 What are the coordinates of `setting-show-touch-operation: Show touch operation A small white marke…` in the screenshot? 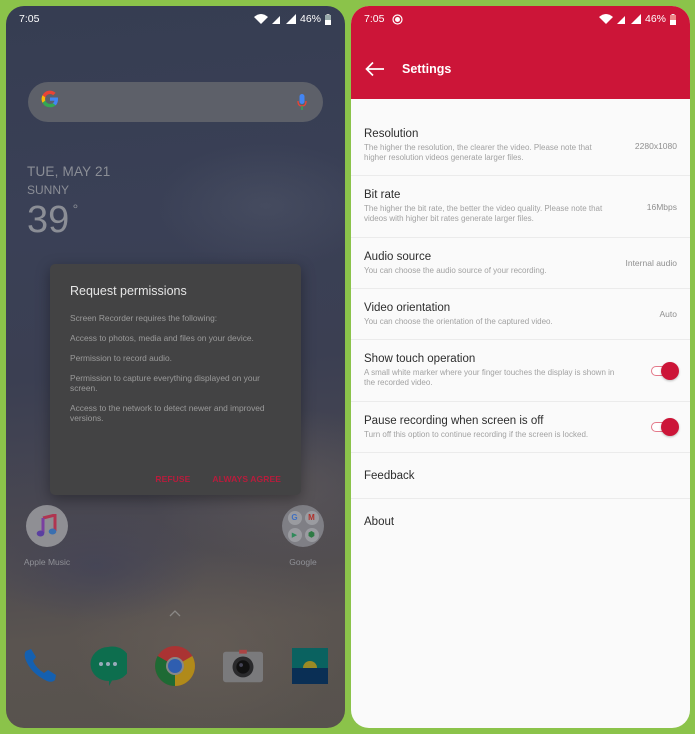 It's located at (520, 371).